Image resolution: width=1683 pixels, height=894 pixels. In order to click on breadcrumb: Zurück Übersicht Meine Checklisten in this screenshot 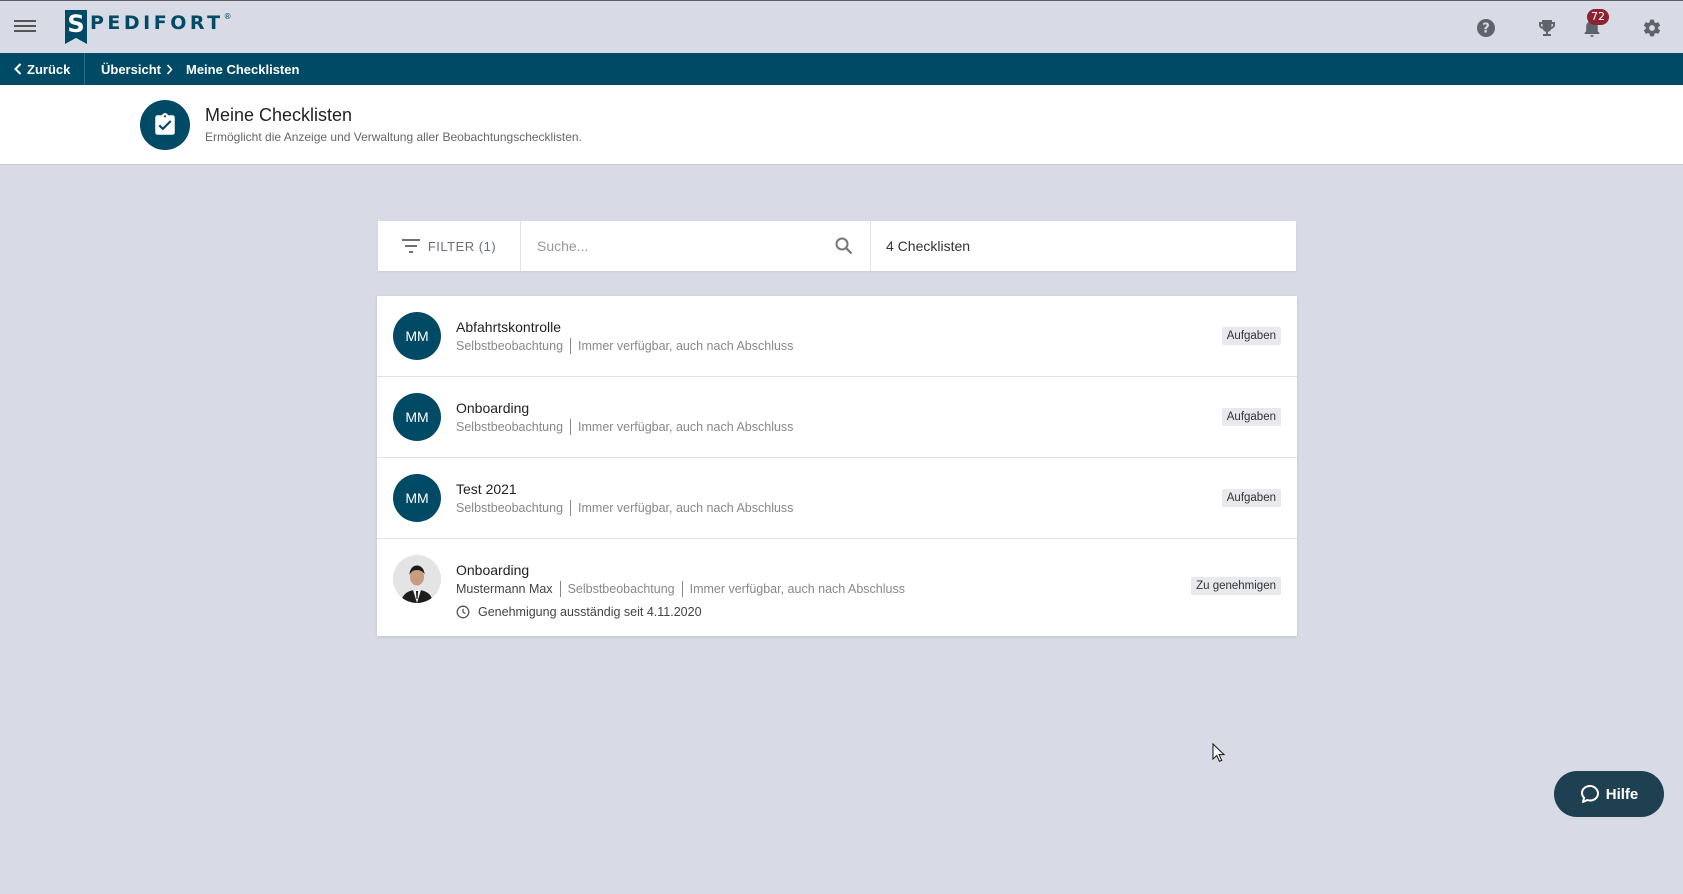, I will do `click(841, 69)`.